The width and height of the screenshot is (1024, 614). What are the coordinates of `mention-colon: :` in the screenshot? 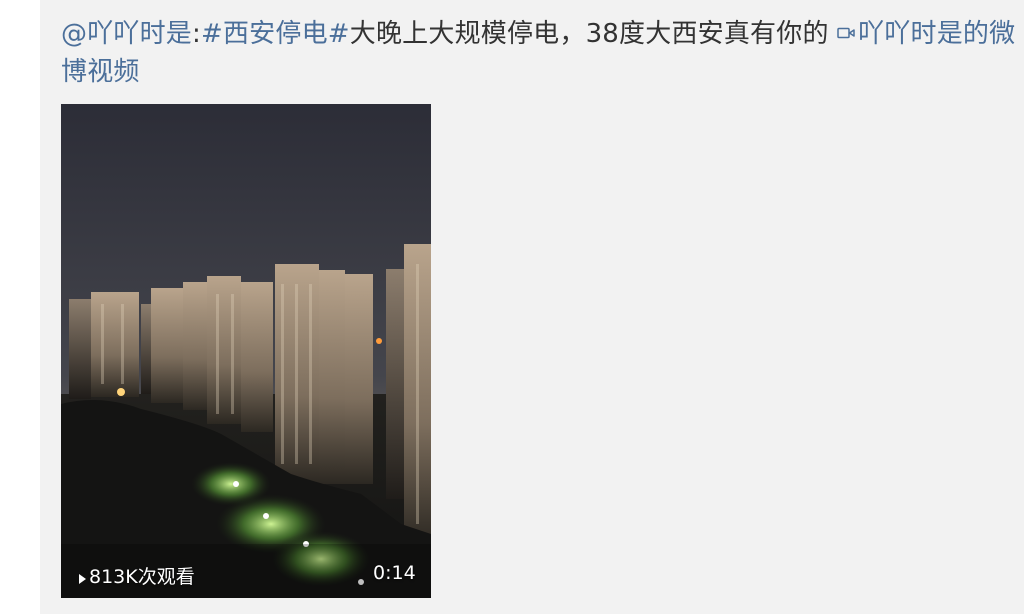 It's located at (196, 34).